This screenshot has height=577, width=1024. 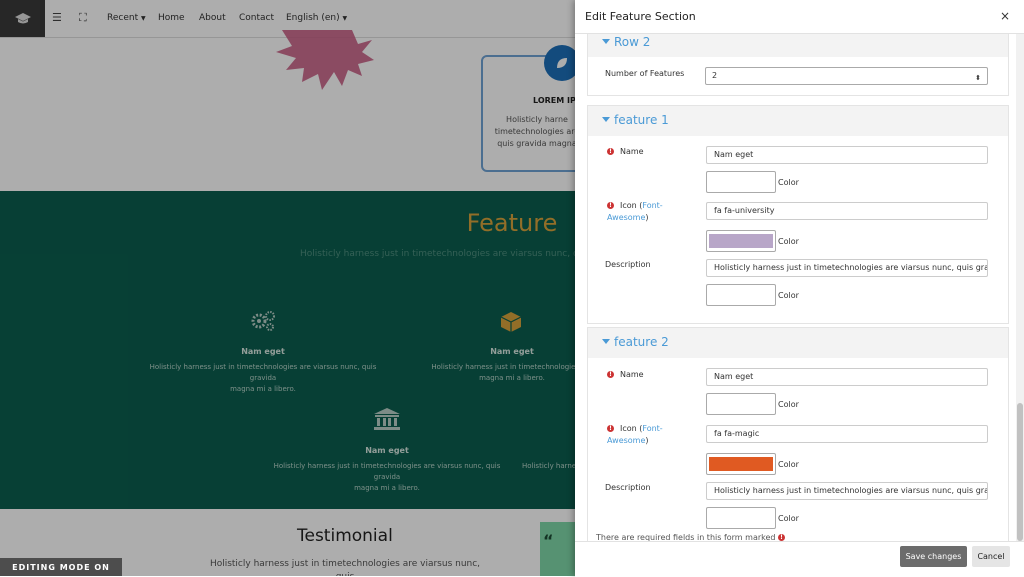 I want to click on row2-title: Row 2, so click(x=632, y=42).